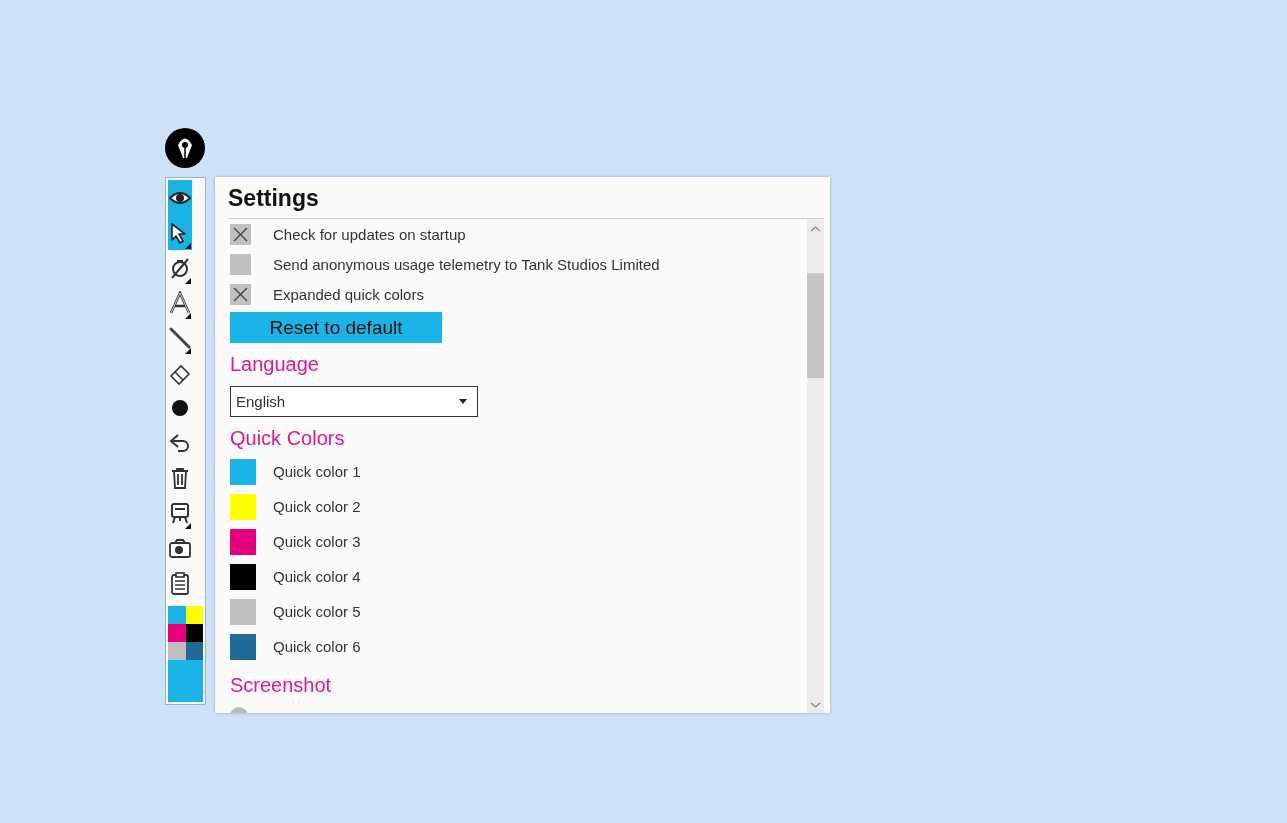  I want to click on section-heading: Language, so click(275, 364).